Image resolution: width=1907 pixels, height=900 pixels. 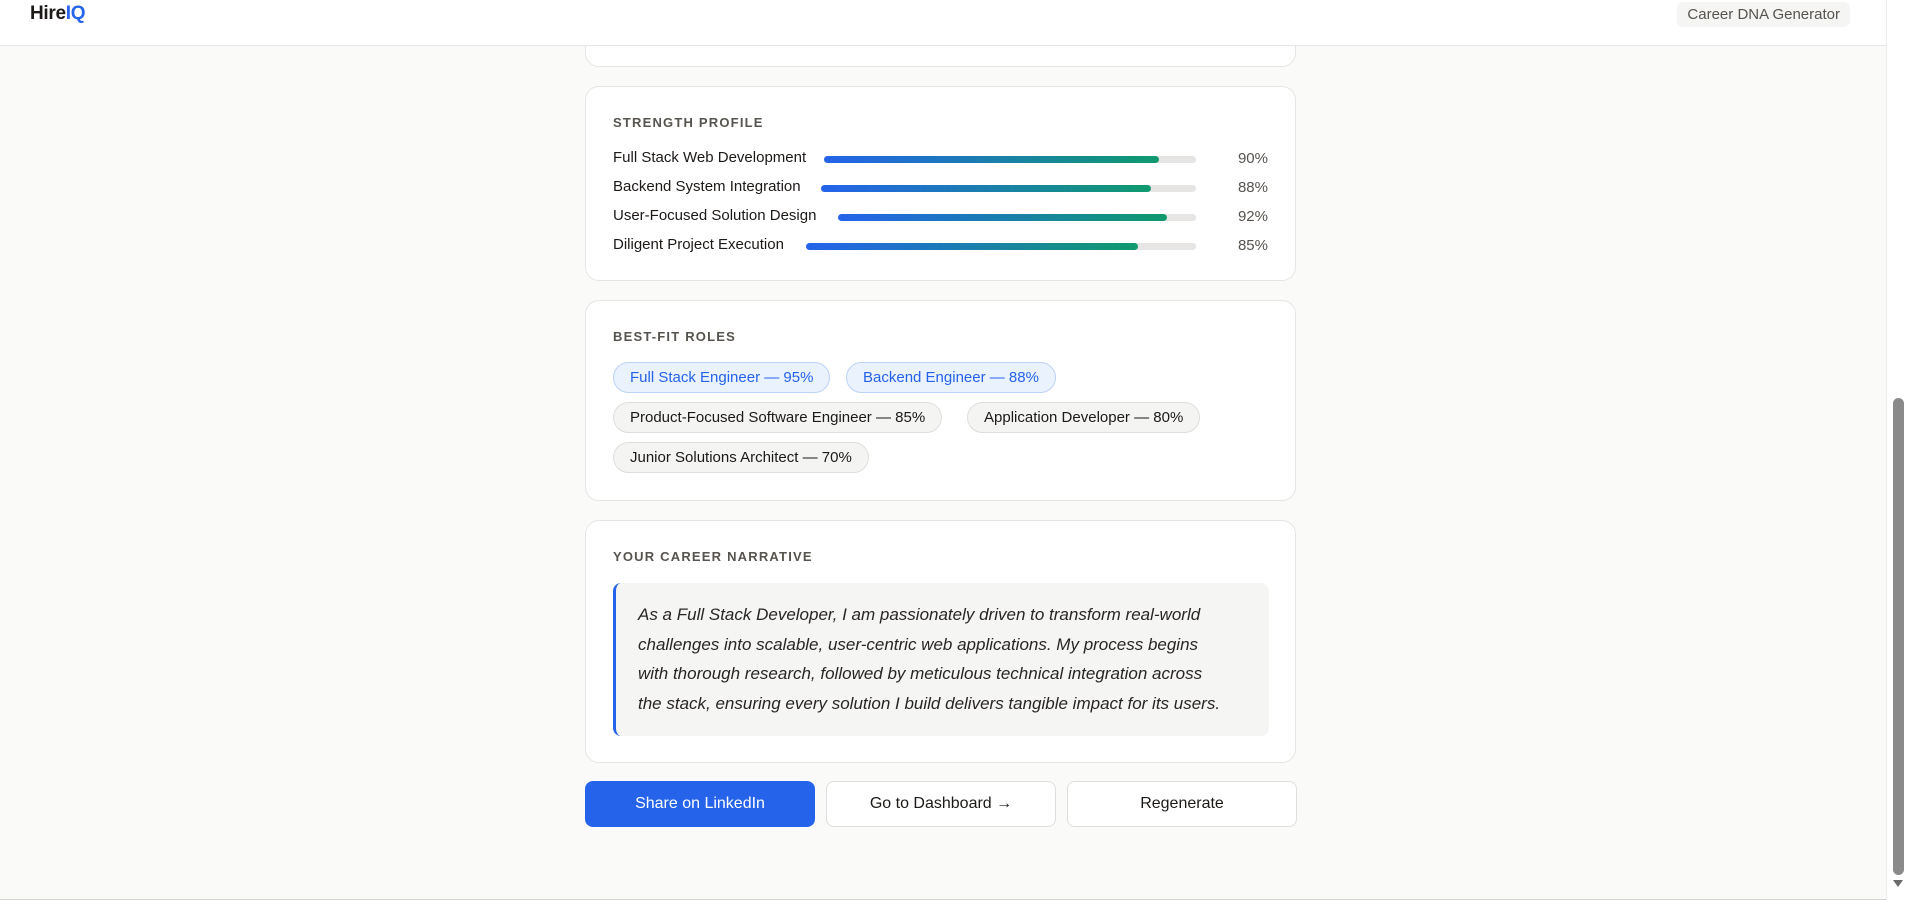 I want to click on strength-label: Full Stack Web Development, so click(x=710, y=157).